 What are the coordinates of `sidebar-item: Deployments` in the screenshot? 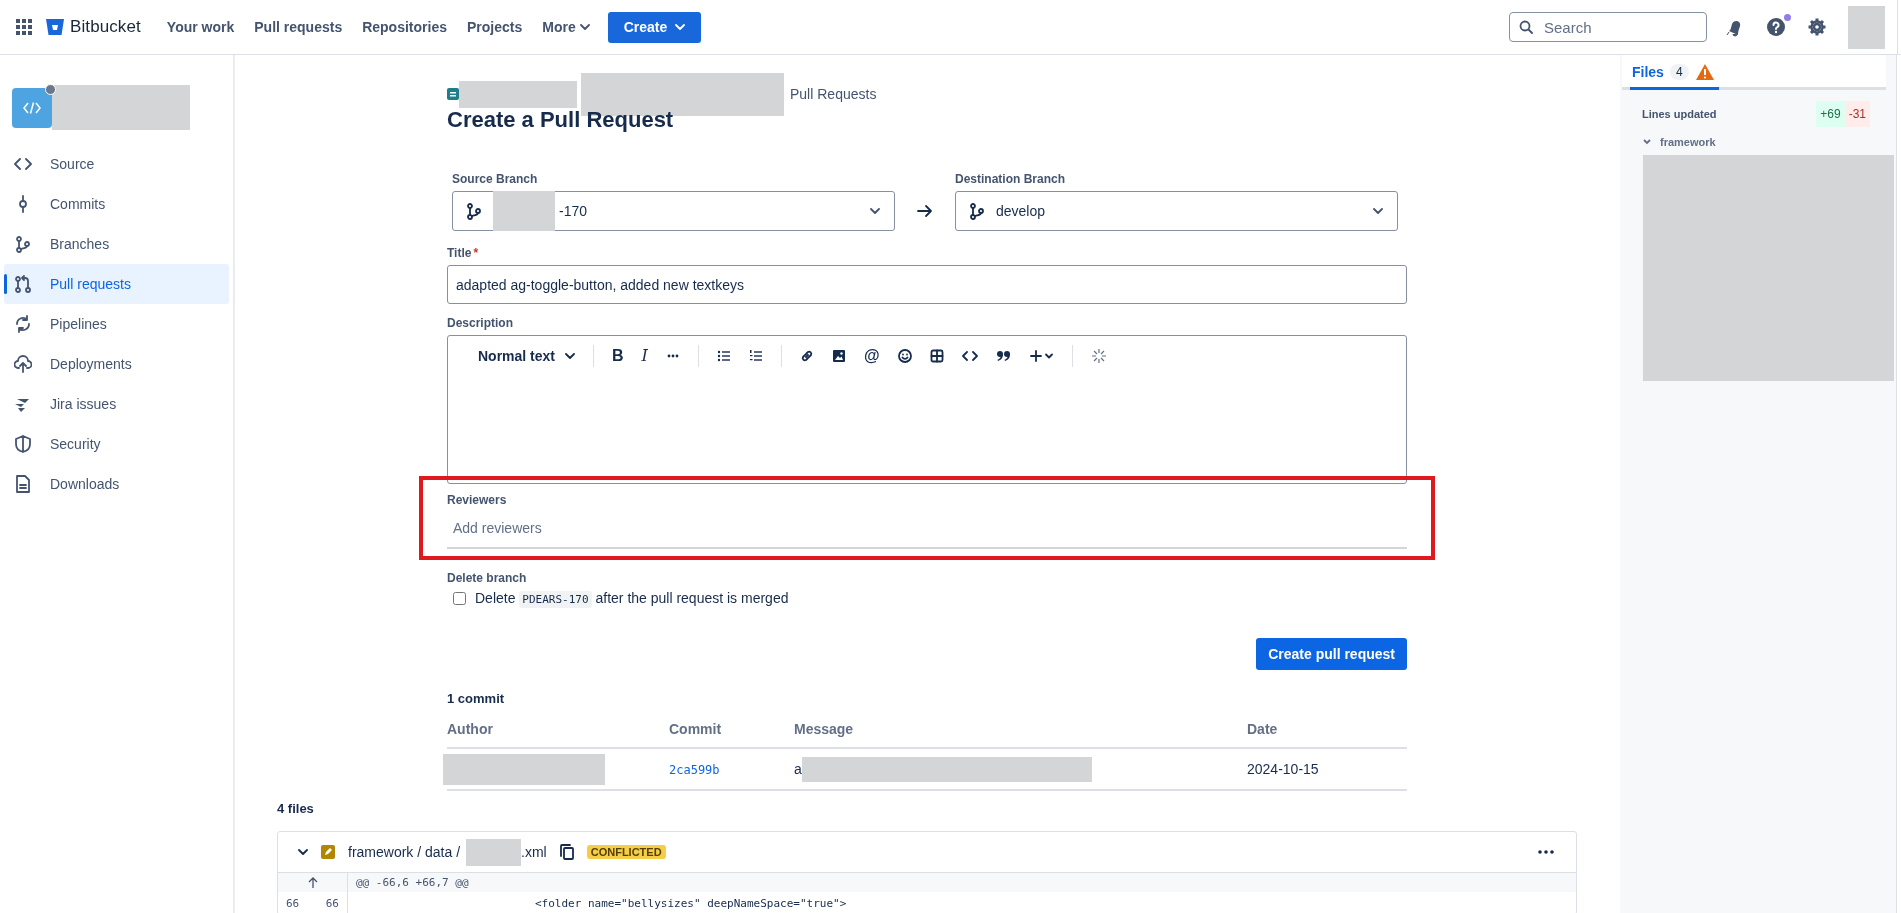 It's located at (116, 364).